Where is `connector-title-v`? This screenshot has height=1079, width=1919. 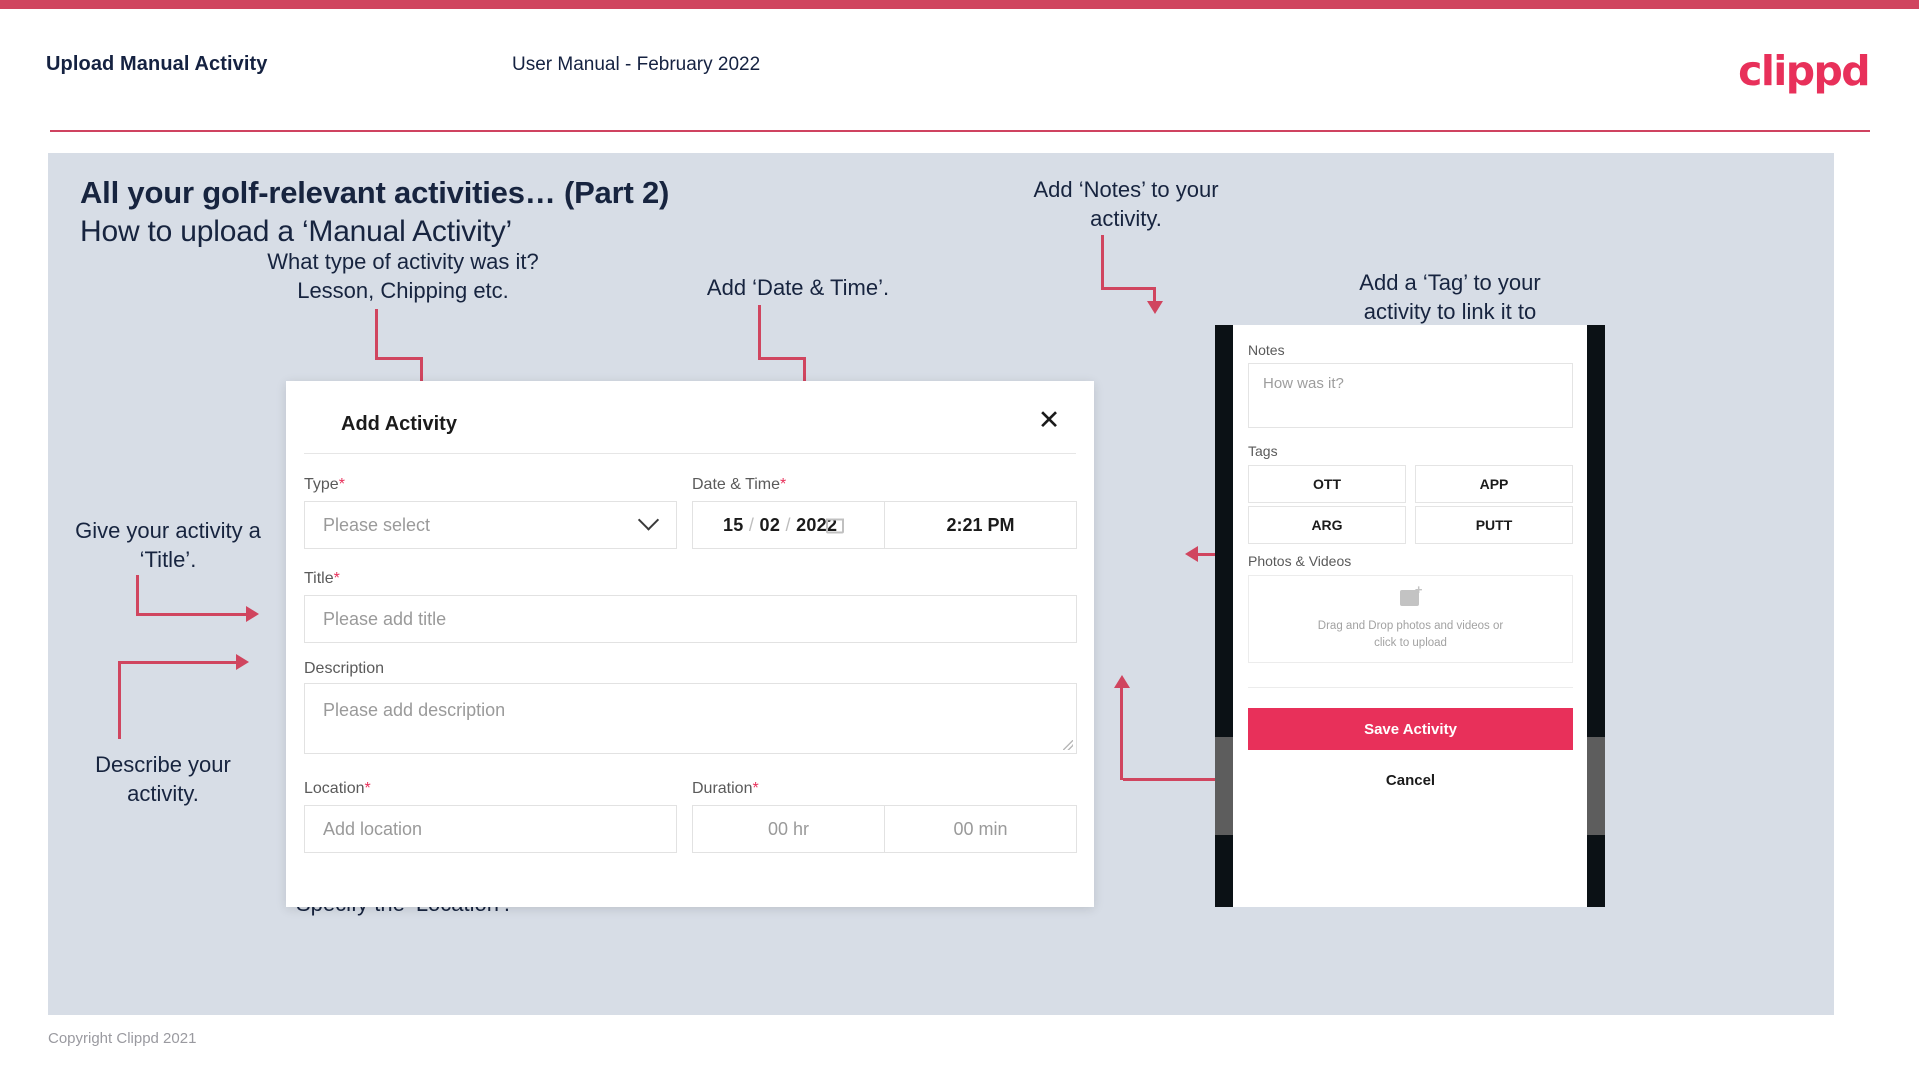
connector-title-v is located at coordinates (137, 595).